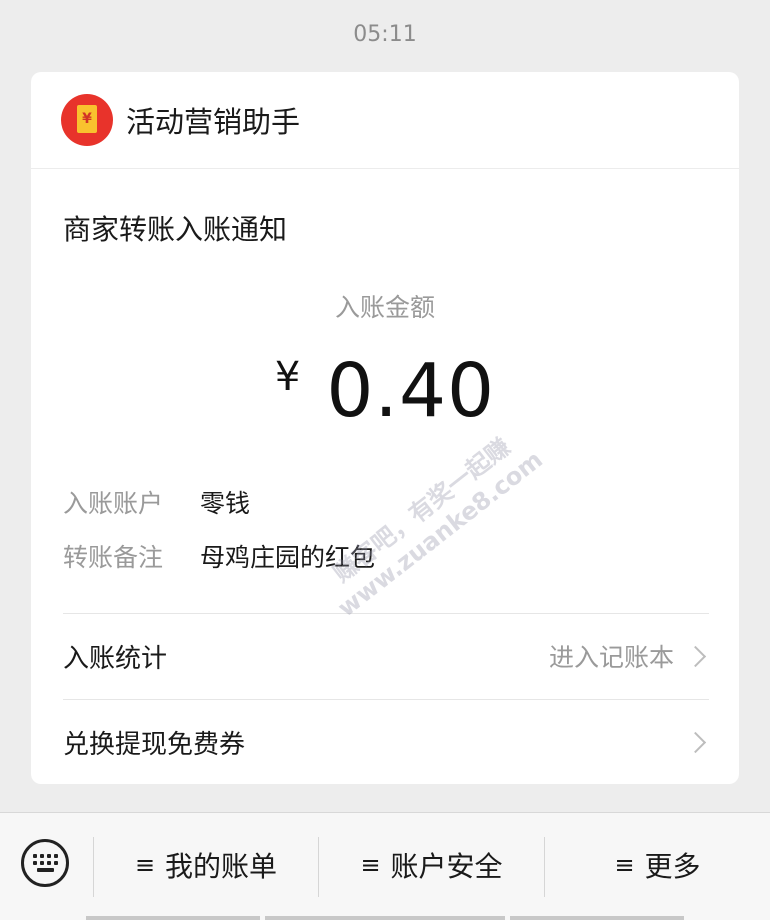 The height and width of the screenshot is (920, 770). I want to click on currency-symbol: ¥, so click(287, 377).